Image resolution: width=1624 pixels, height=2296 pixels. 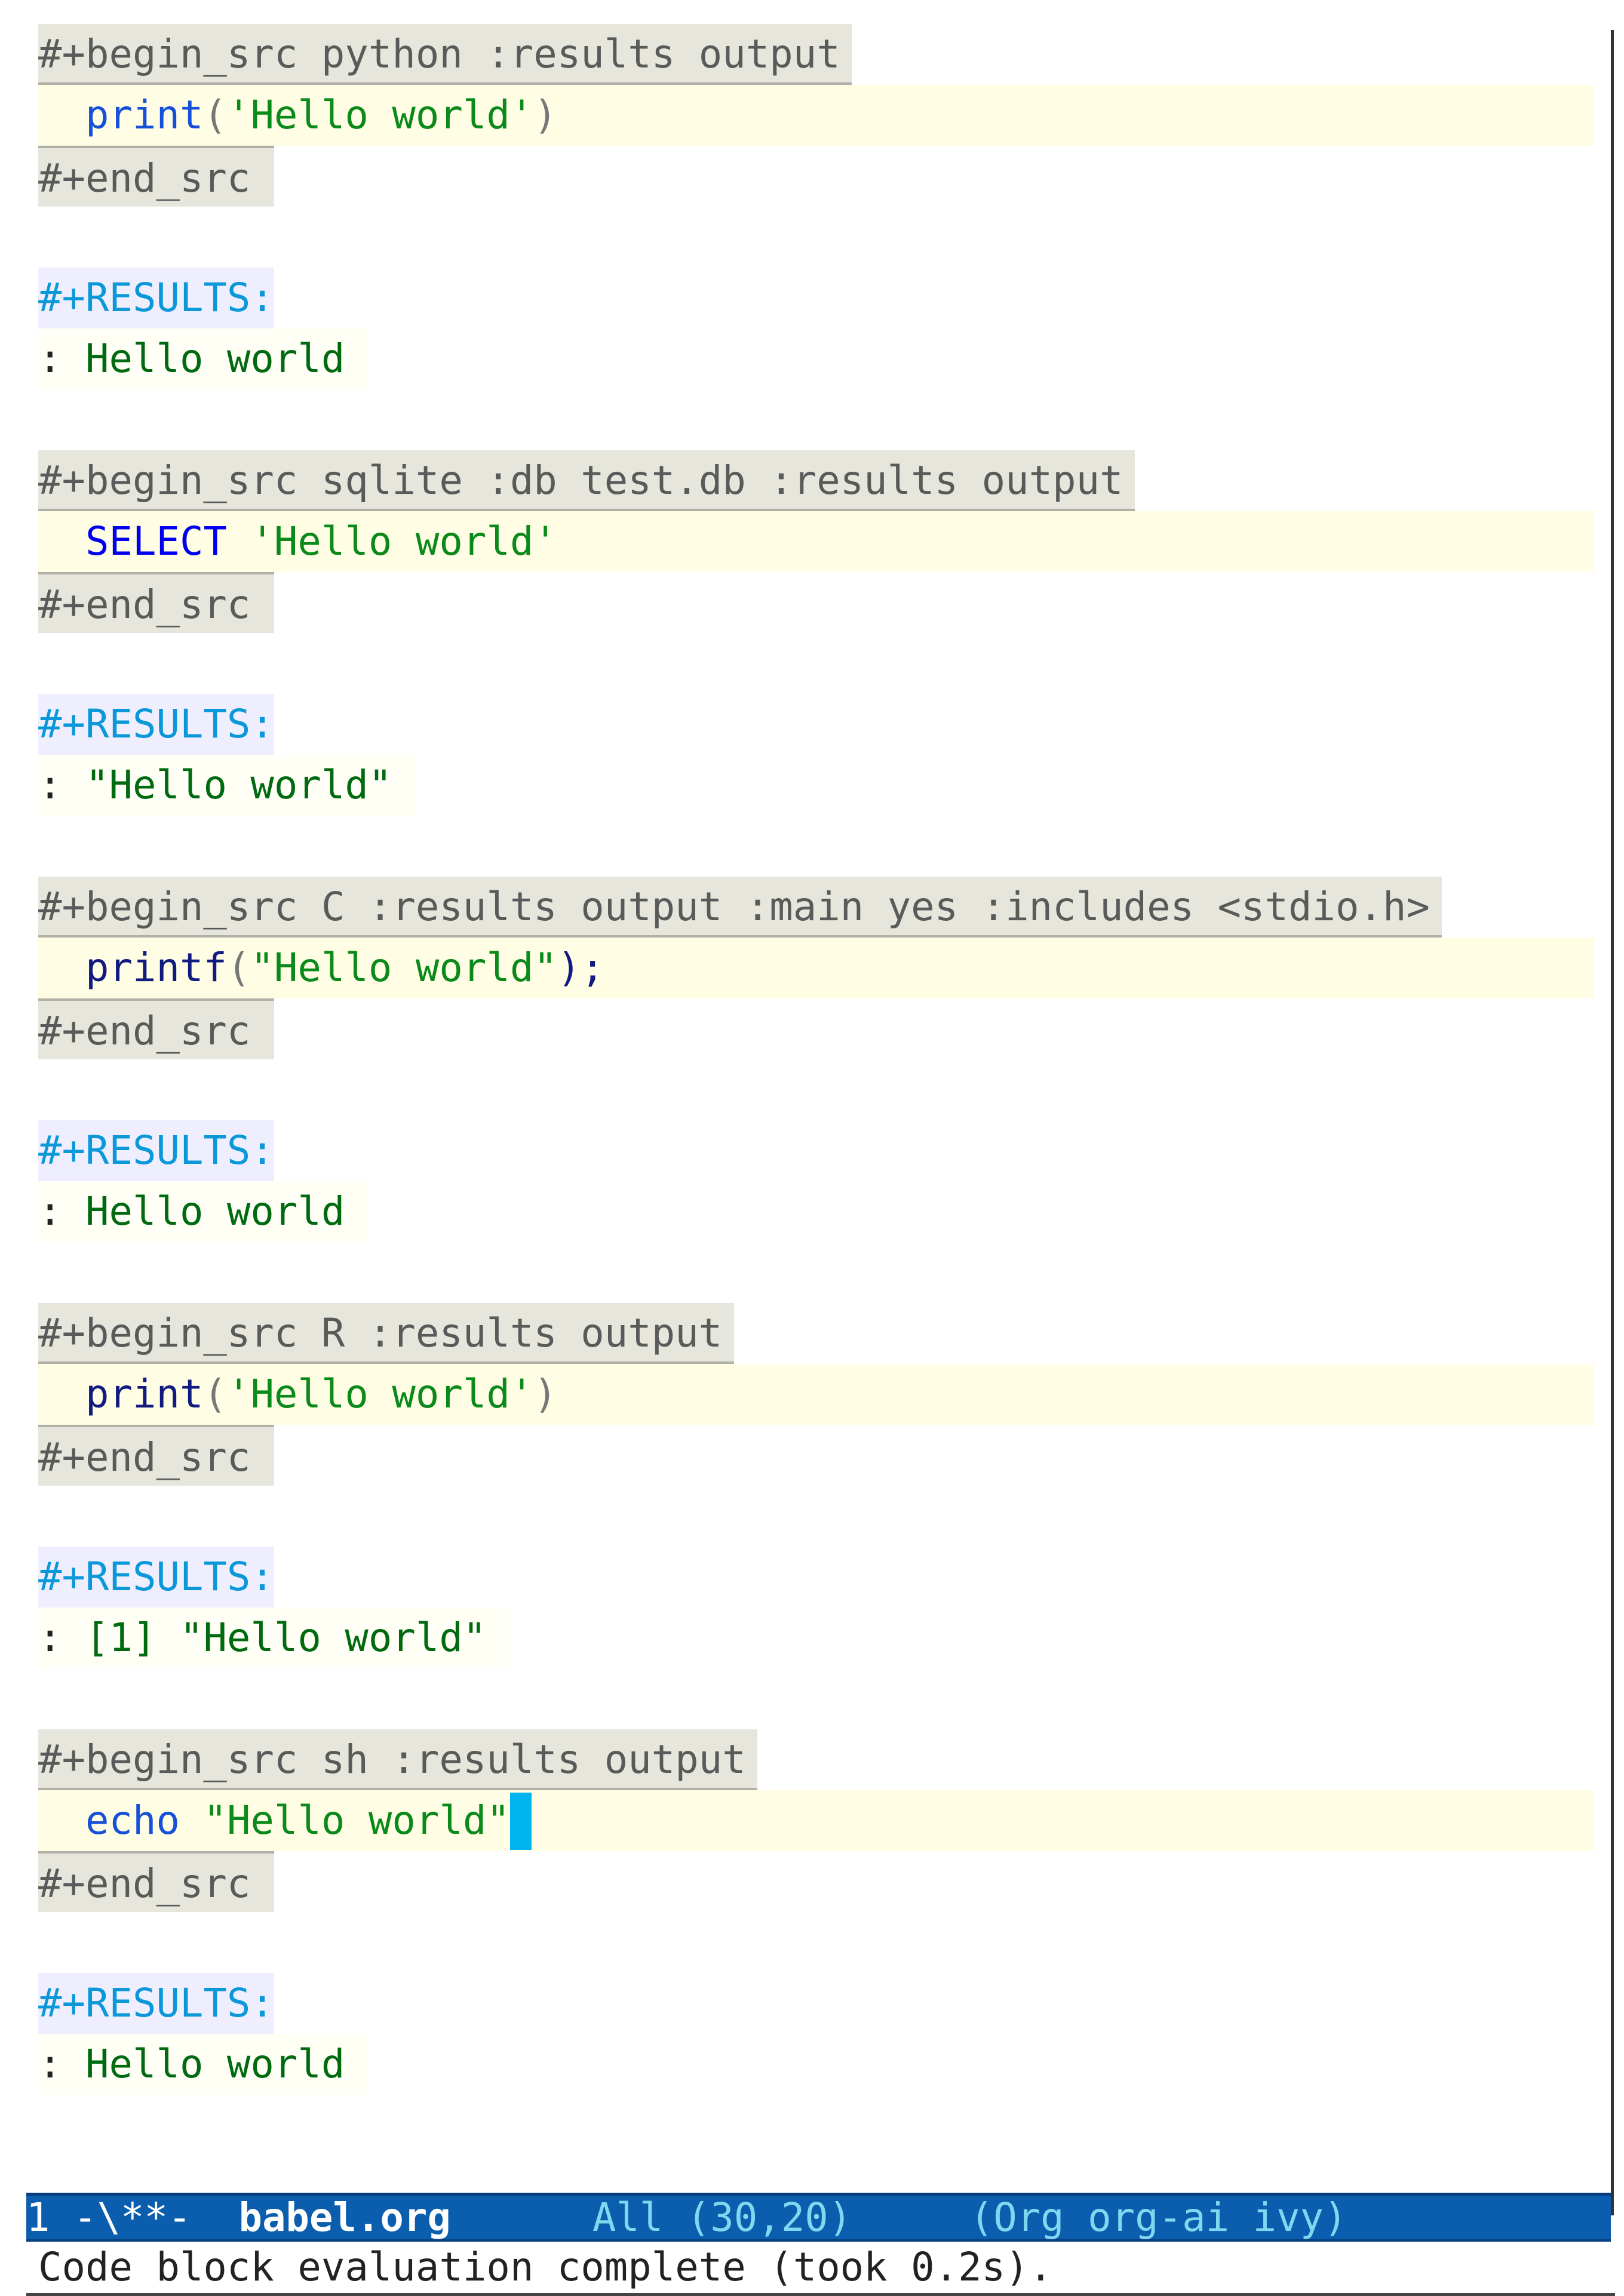 I want to click on src-block-body-line: echo "Hello world", so click(x=825, y=1821).